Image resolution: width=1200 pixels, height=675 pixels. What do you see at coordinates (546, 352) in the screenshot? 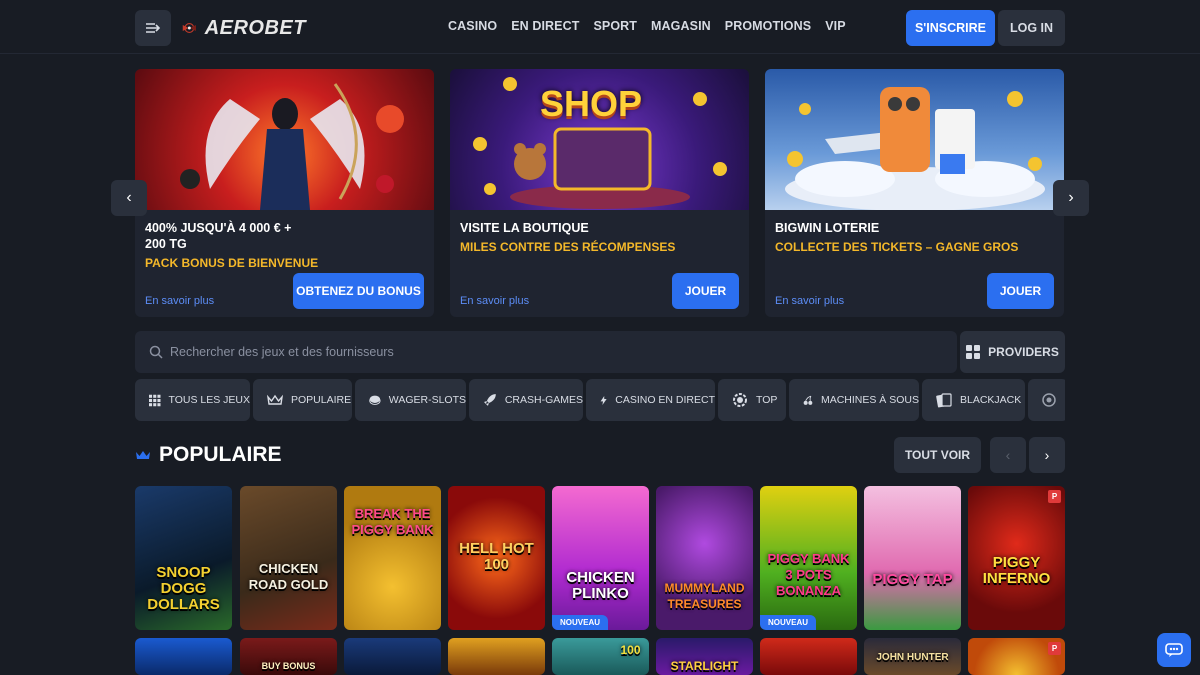
I see `search-input: Rechercher des jeux et des fournisseurs` at bounding box center [546, 352].